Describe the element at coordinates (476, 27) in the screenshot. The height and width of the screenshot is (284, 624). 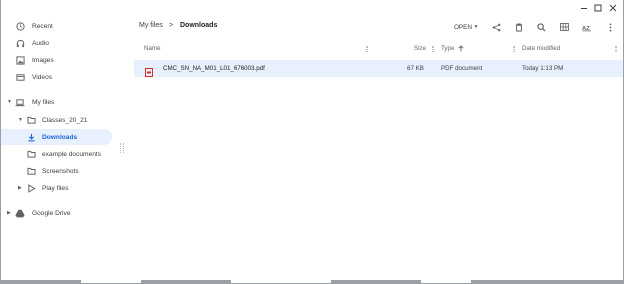
I see `open-dropdown-icon: ▼` at that location.